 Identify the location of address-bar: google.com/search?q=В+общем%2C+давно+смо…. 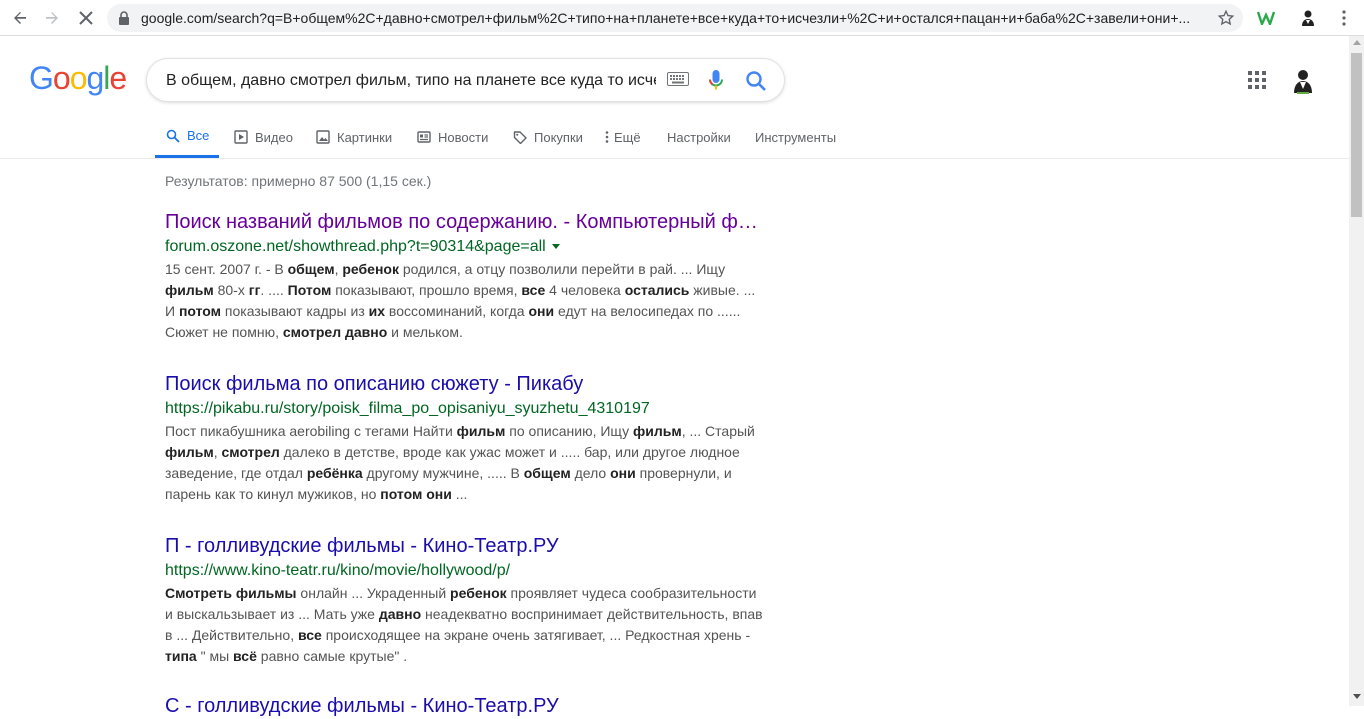
(675, 18).